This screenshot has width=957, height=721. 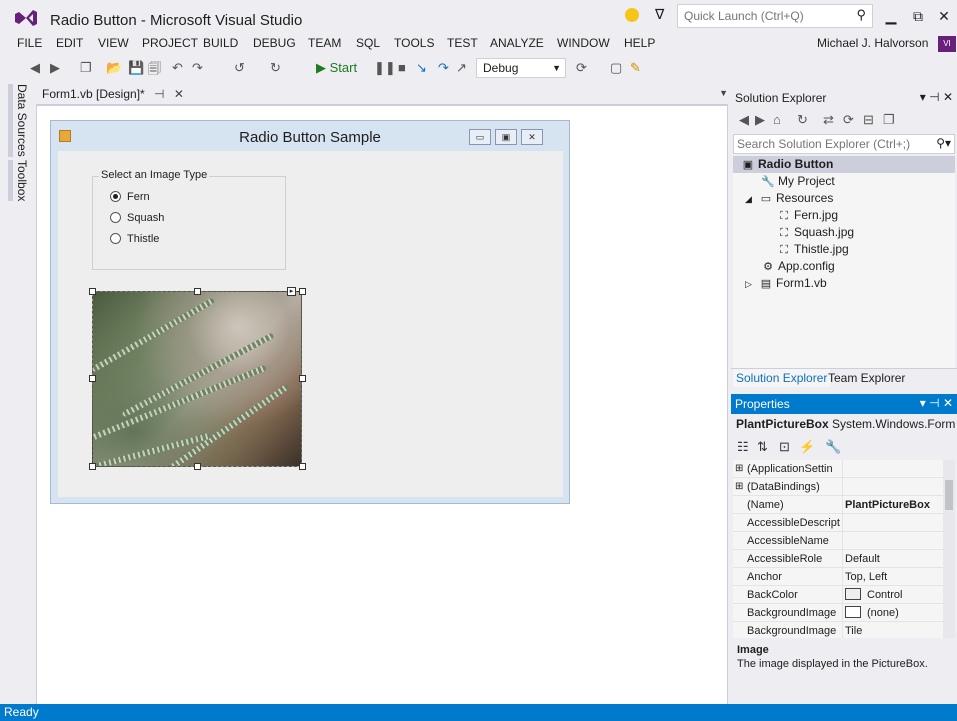 I want to click on menu-analyze: ANALYZE, so click(x=517, y=43).